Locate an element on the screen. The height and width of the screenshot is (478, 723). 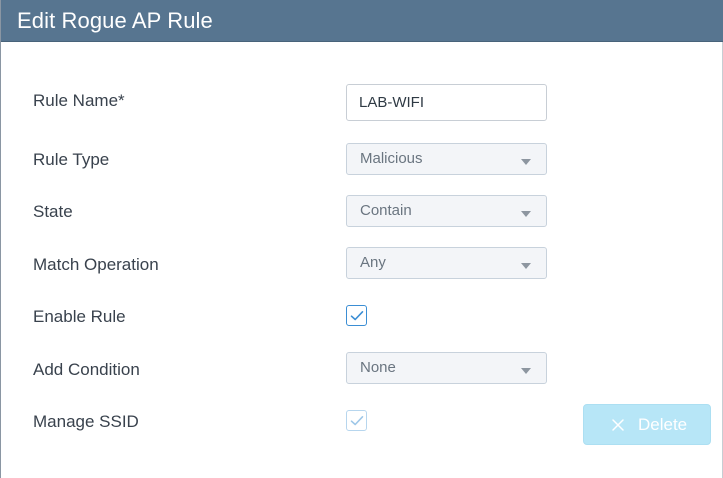
rule-type-value: Malicious is located at coordinates (391, 158).